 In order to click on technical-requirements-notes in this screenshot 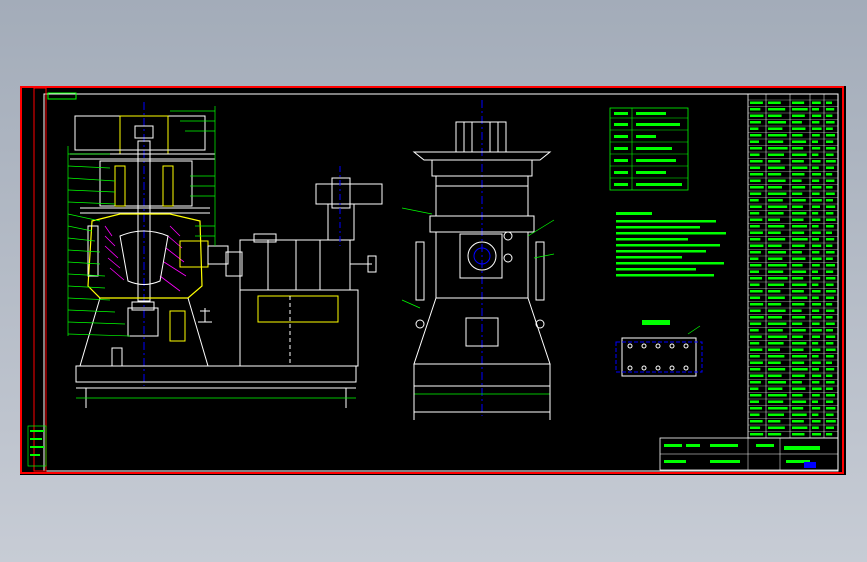, I will do `click(671, 244)`.